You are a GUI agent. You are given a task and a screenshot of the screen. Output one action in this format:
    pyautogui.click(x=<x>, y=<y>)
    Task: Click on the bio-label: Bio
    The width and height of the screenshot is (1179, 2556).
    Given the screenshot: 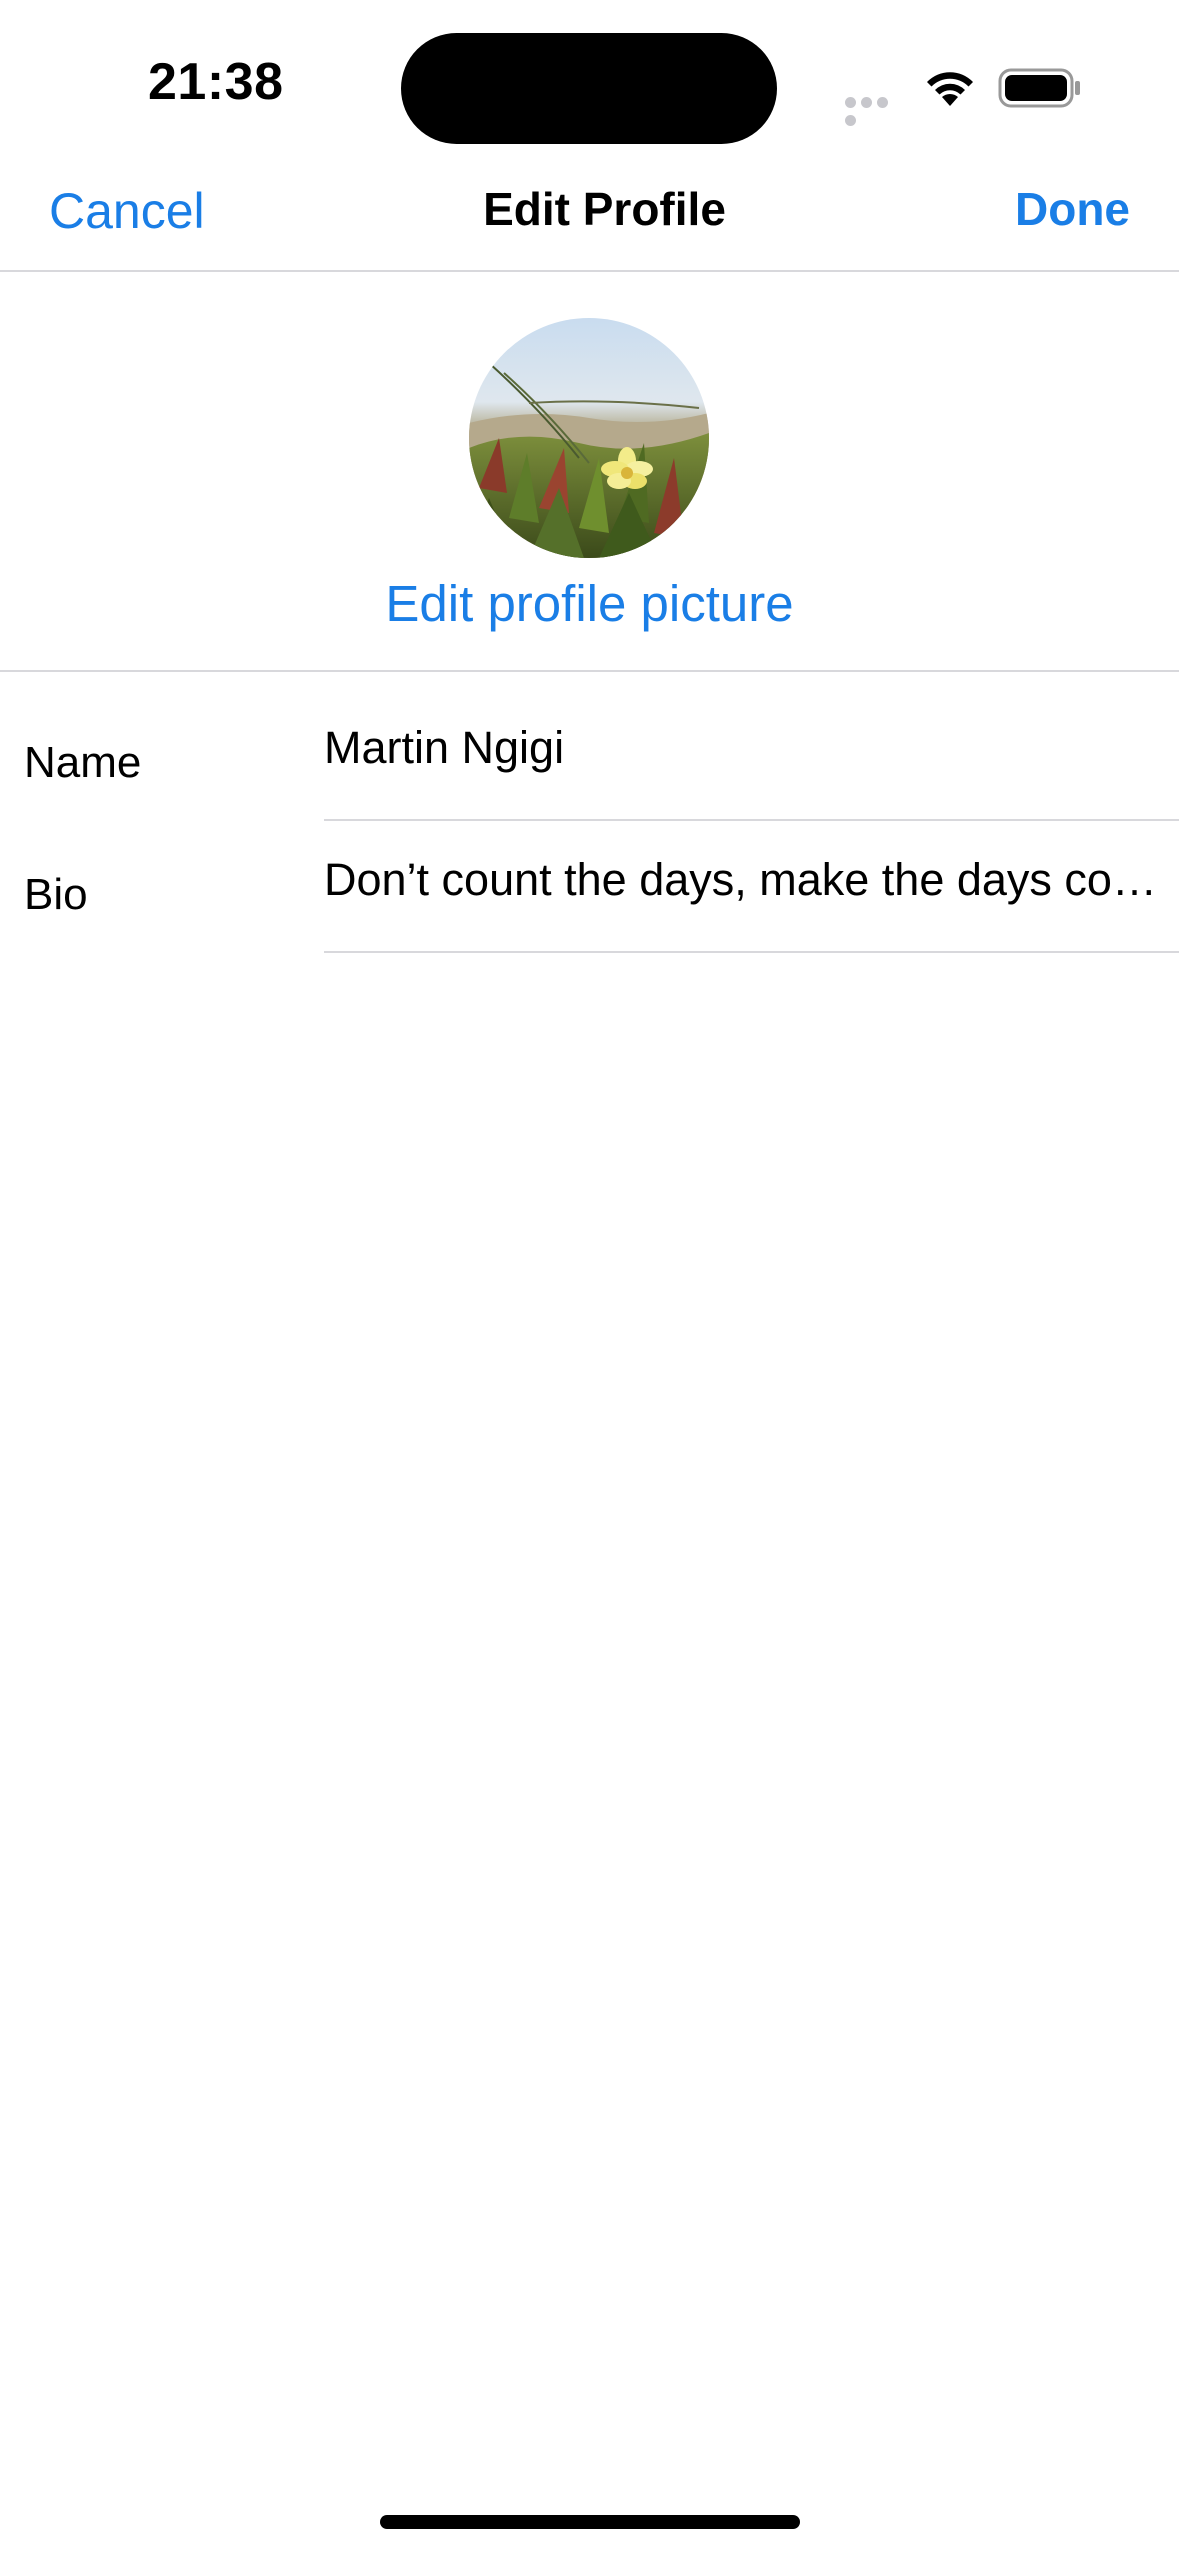 What is the action you would take?
    pyautogui.click(x=56, y=894)
    